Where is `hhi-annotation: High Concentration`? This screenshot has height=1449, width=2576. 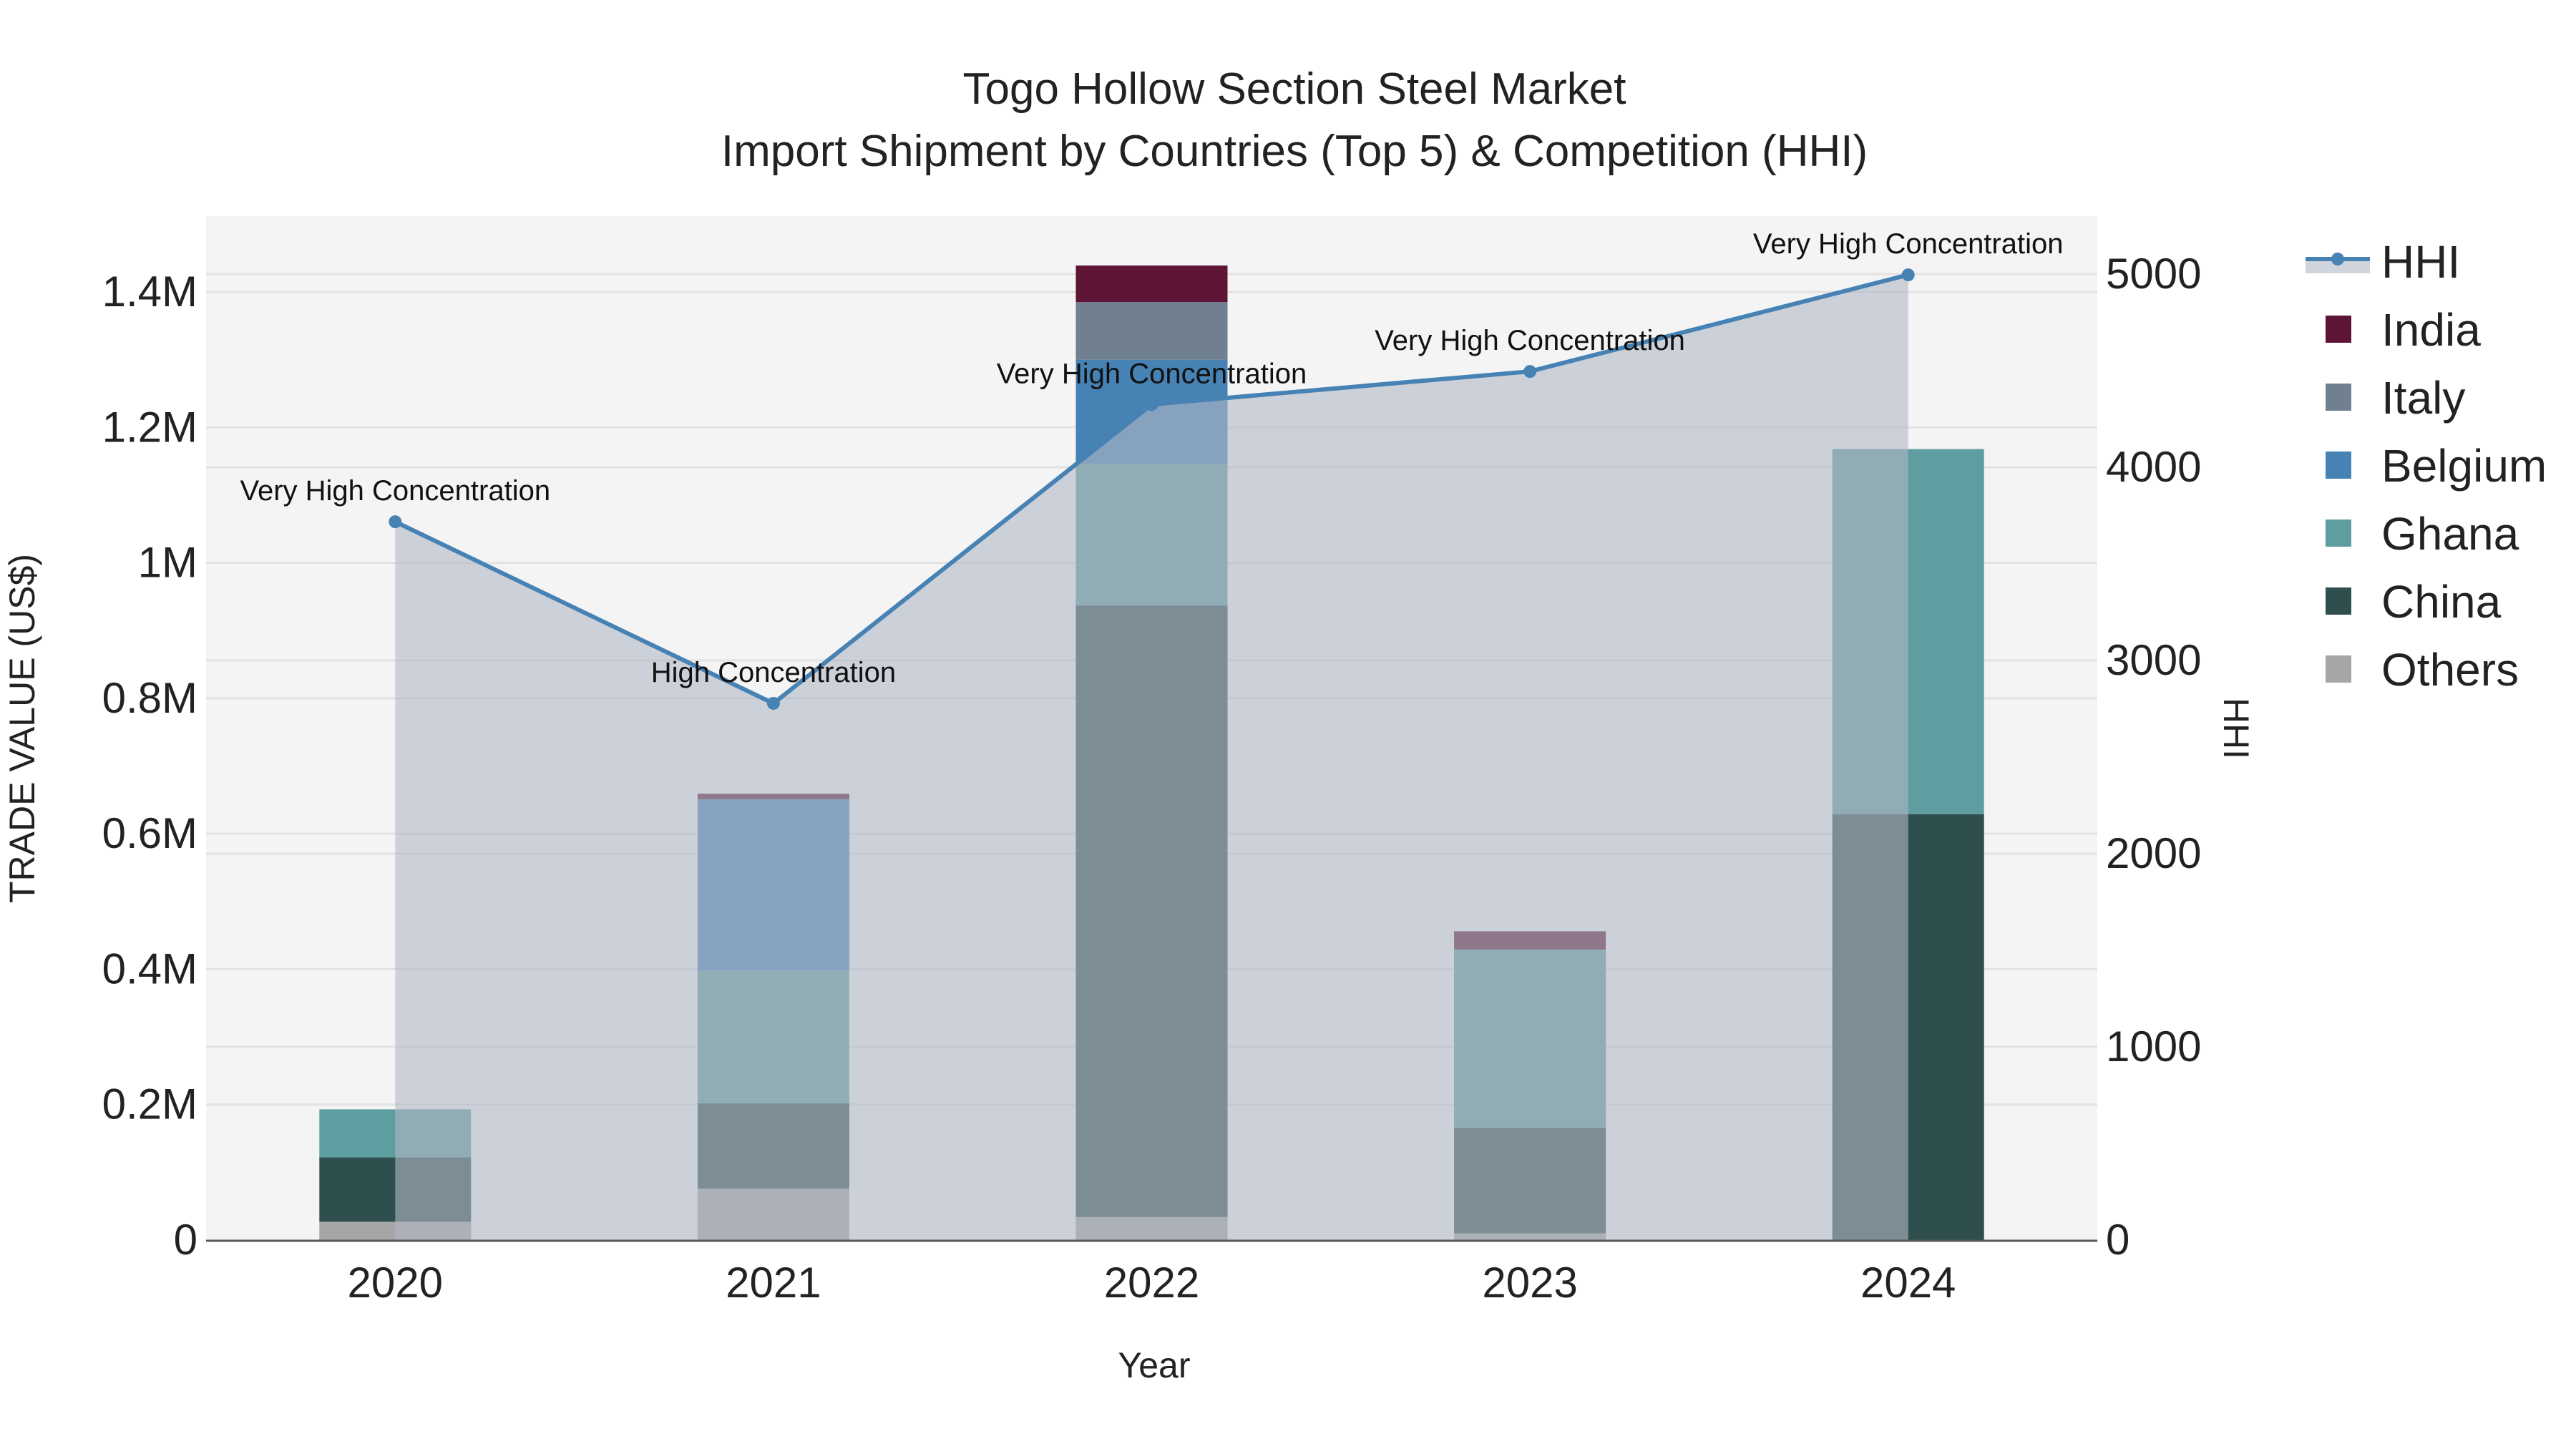 hhi-annotation: High Concentration is located at coordinates (773, 672).